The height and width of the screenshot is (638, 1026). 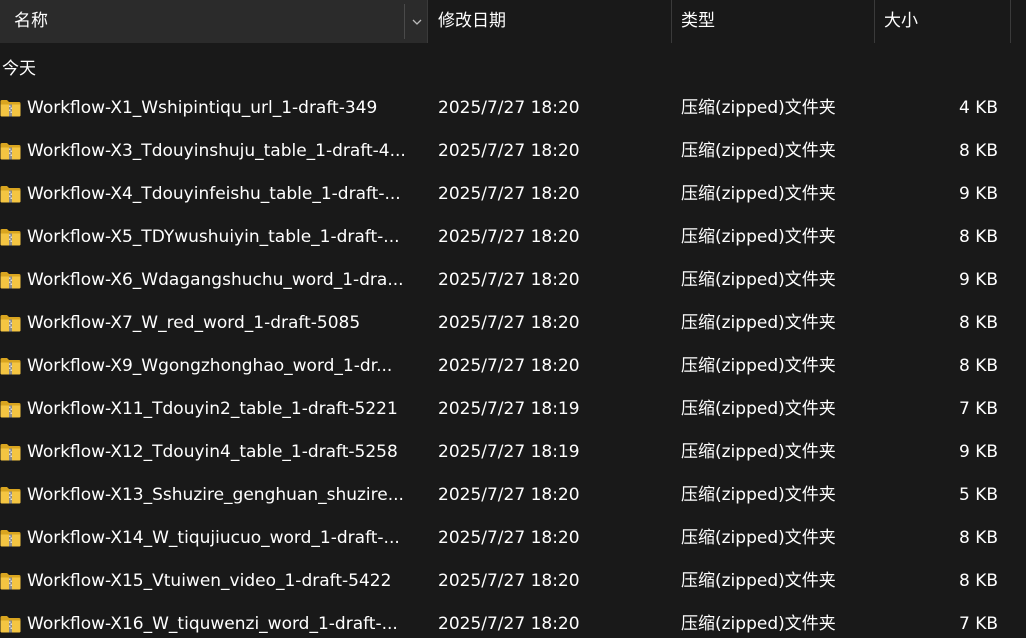 I want to click on file-name: Workflow-X1_Wshipintiqu_url_1-draft-349, so click(x=202, y=108).